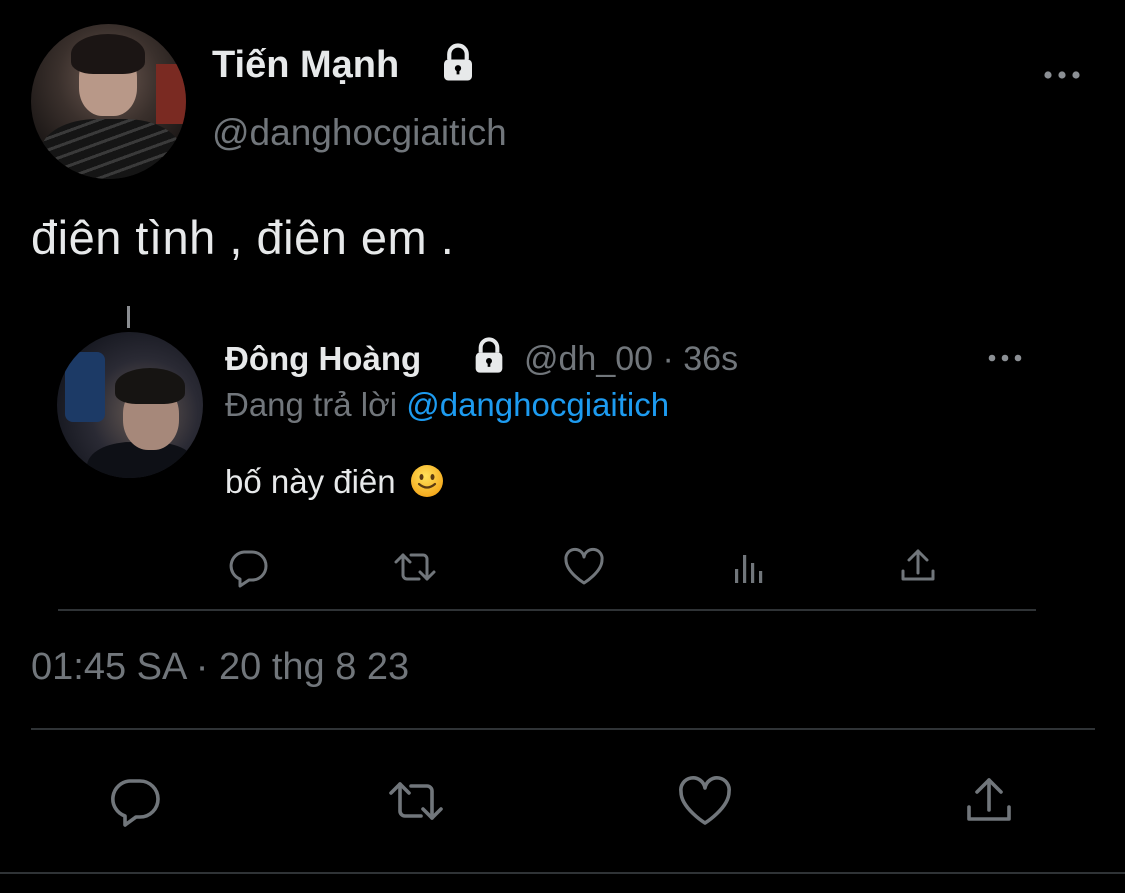 The image size is (1125, 893). Describe the element at coordinates (427, 481) in the screenshot. I see `smiling-face-icon` at that location.